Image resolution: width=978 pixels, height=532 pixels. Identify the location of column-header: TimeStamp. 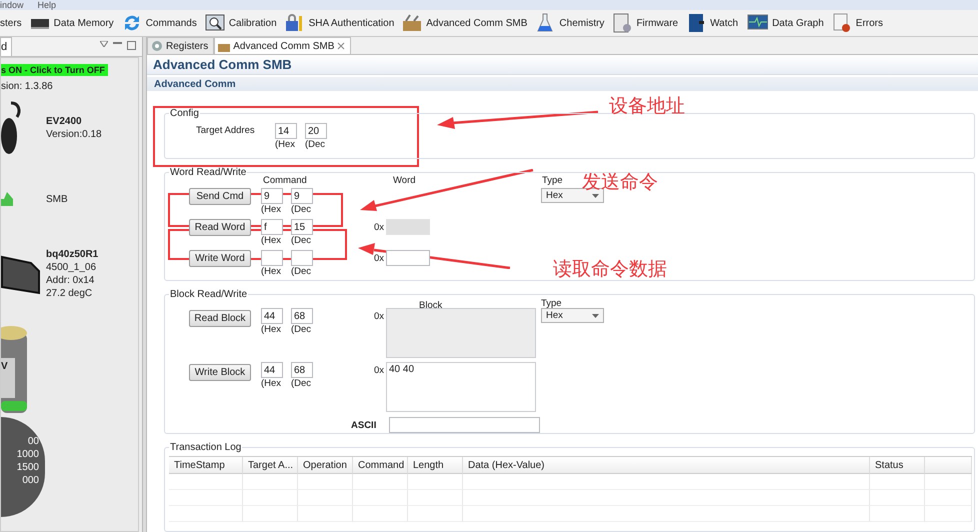
(206, 465).